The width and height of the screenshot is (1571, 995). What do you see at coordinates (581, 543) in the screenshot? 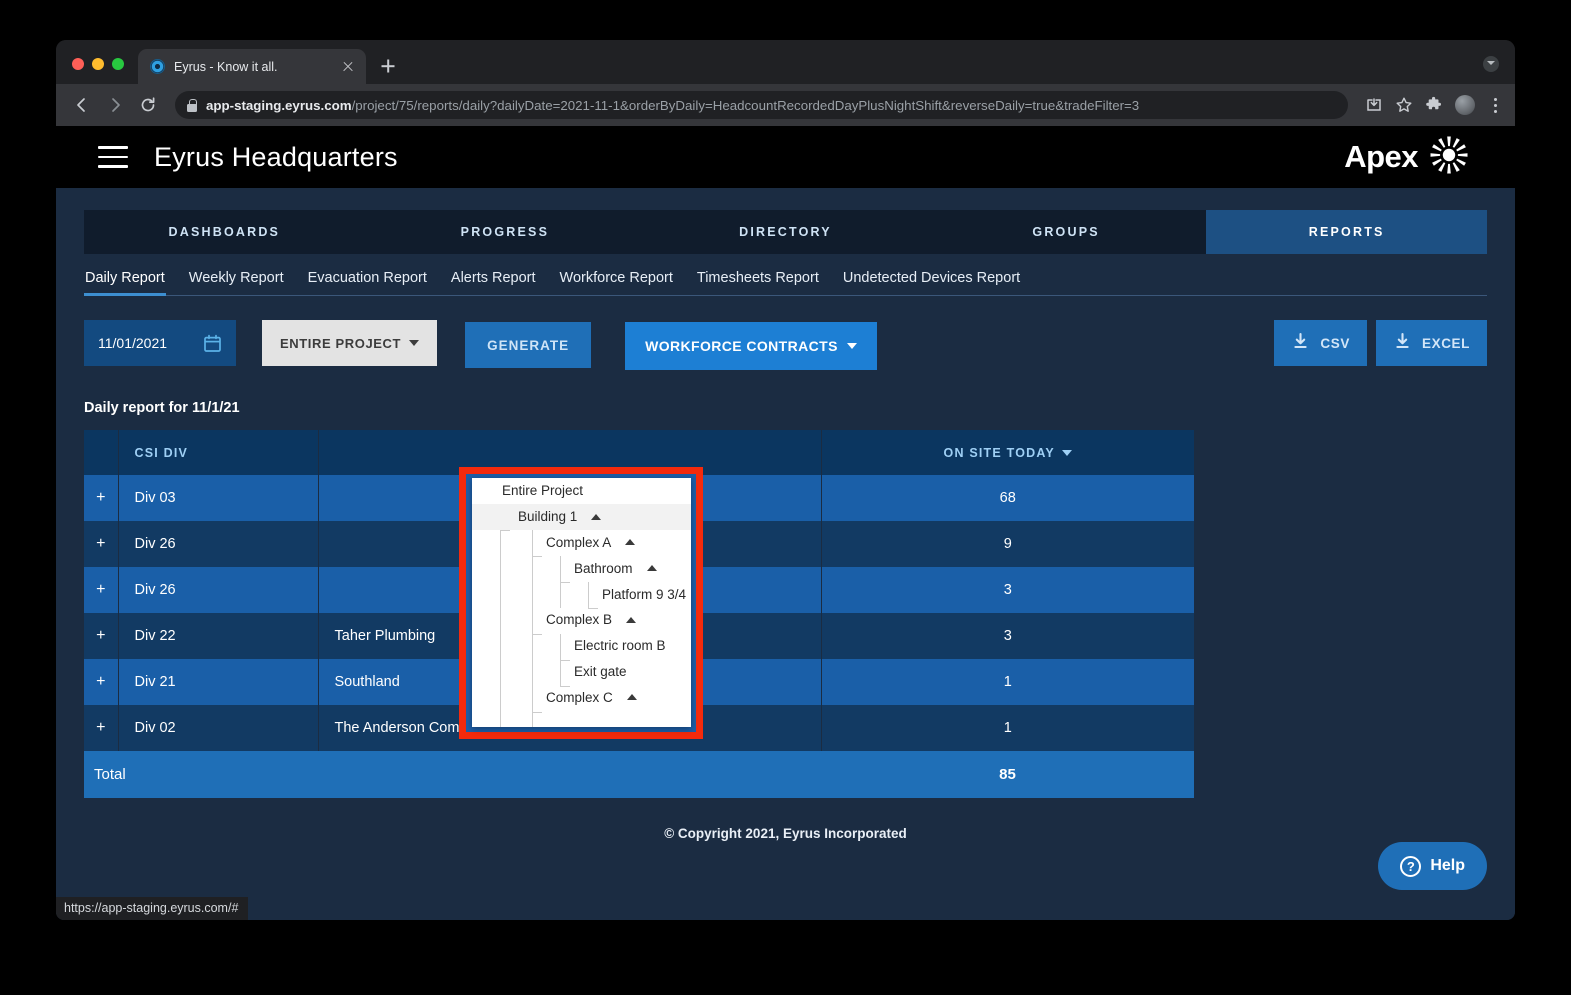
I see `tree-item-complex-a: Complex A` at bounding box center [581, 543].